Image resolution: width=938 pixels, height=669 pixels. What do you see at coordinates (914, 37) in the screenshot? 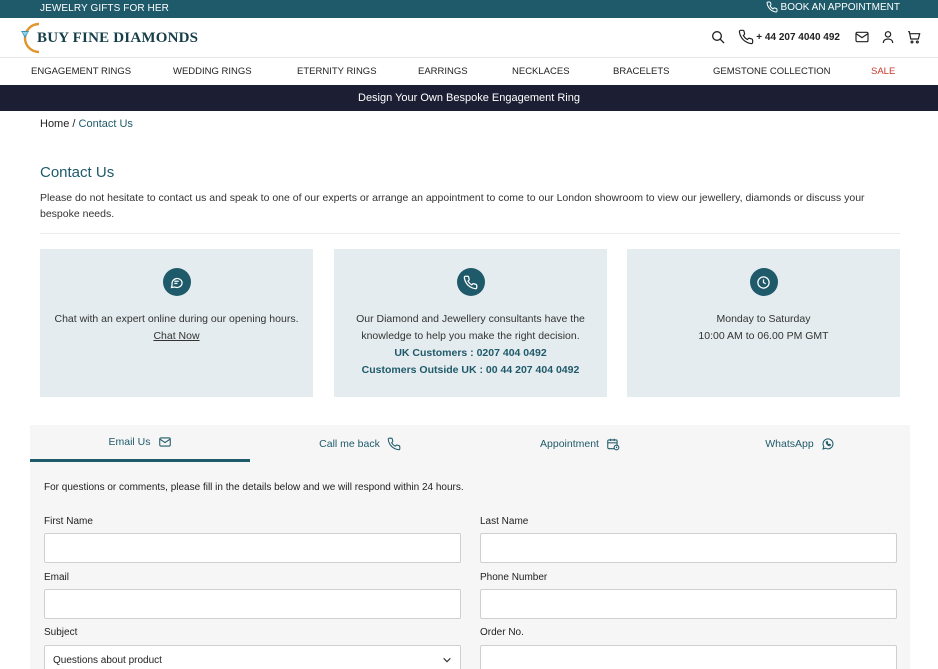
I see `cart-icon` at bounding box center [914, 37].